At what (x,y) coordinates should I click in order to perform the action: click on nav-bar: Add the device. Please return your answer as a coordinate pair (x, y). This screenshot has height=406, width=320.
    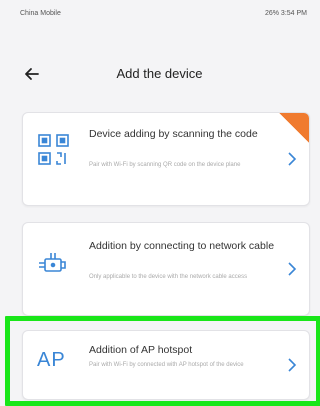
    Looking at the image, I should click on (159, 74).